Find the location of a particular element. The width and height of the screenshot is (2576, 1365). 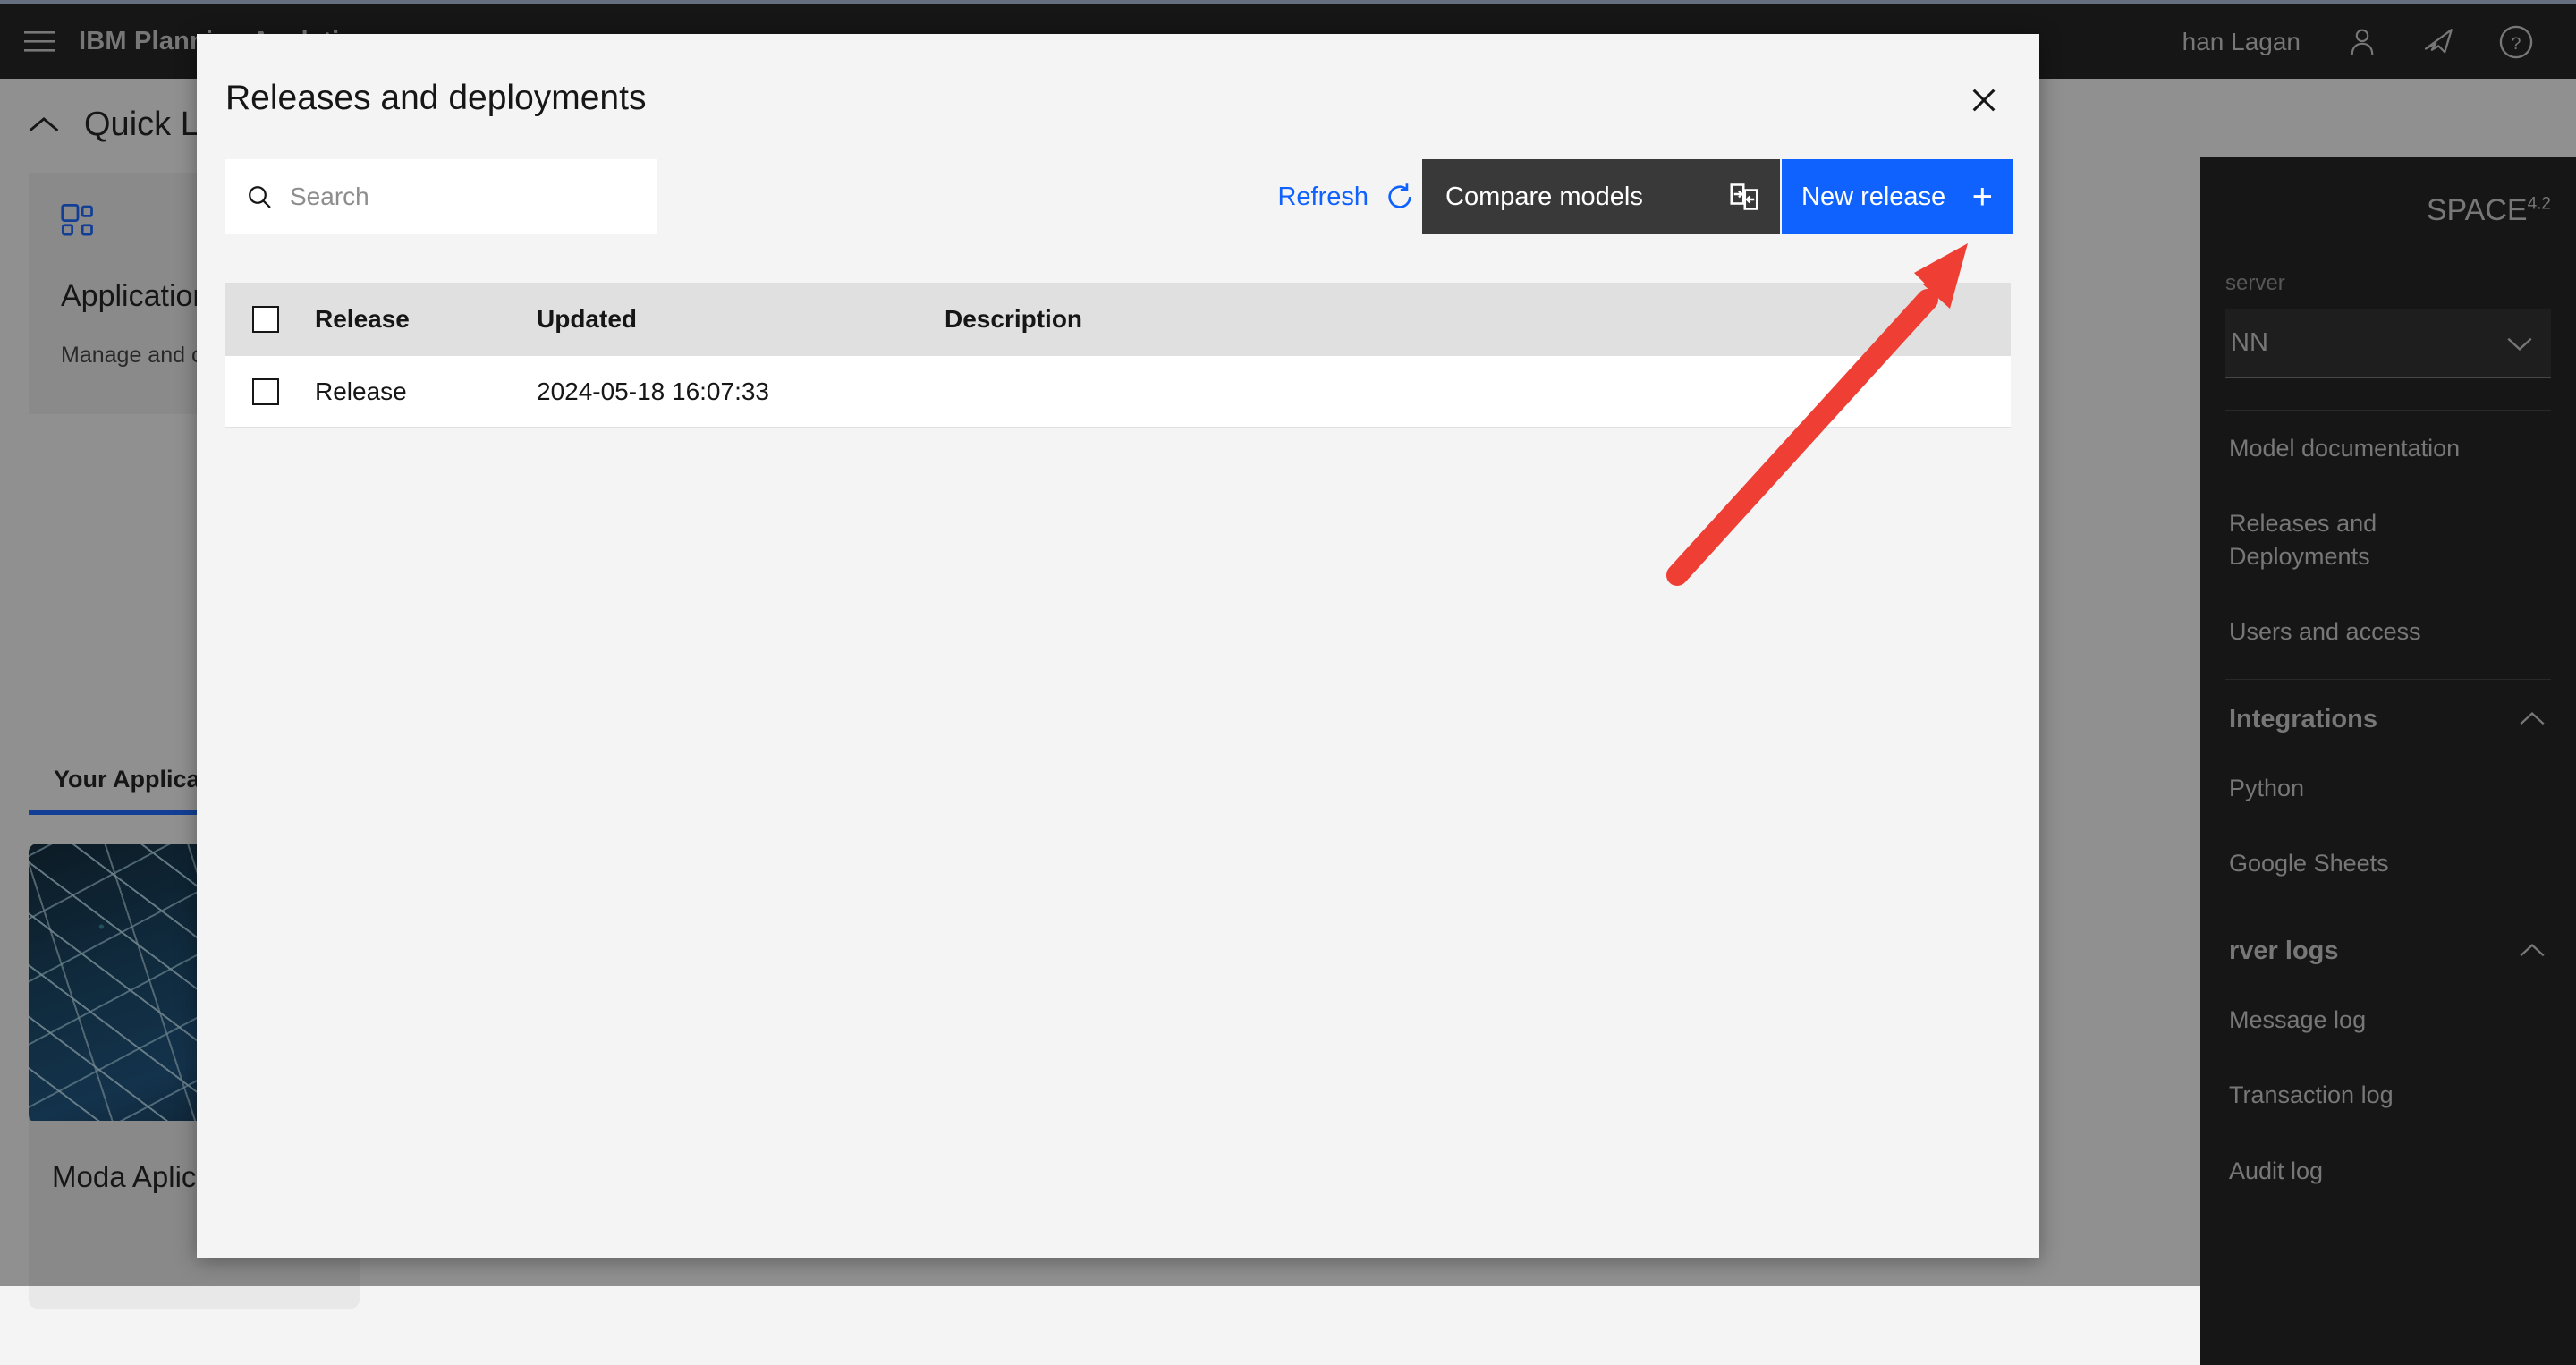

compare-models-icon is located at coordinates (1744, 197).